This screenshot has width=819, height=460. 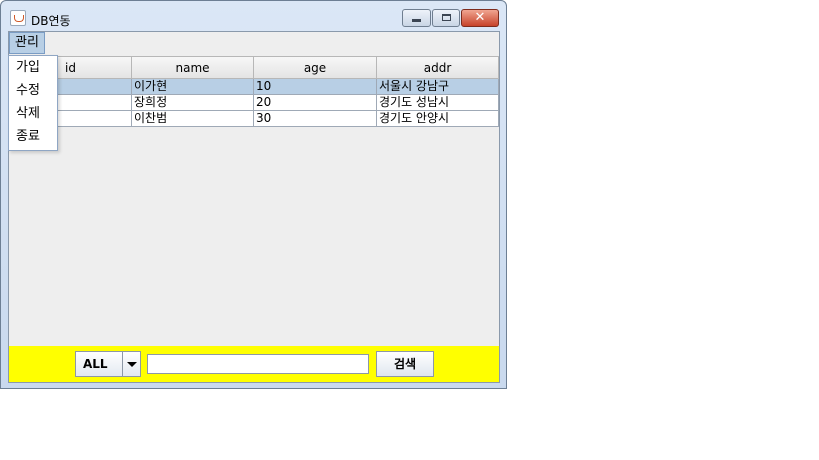 I want to click on maximize-icon, so click(x=446, y=17).